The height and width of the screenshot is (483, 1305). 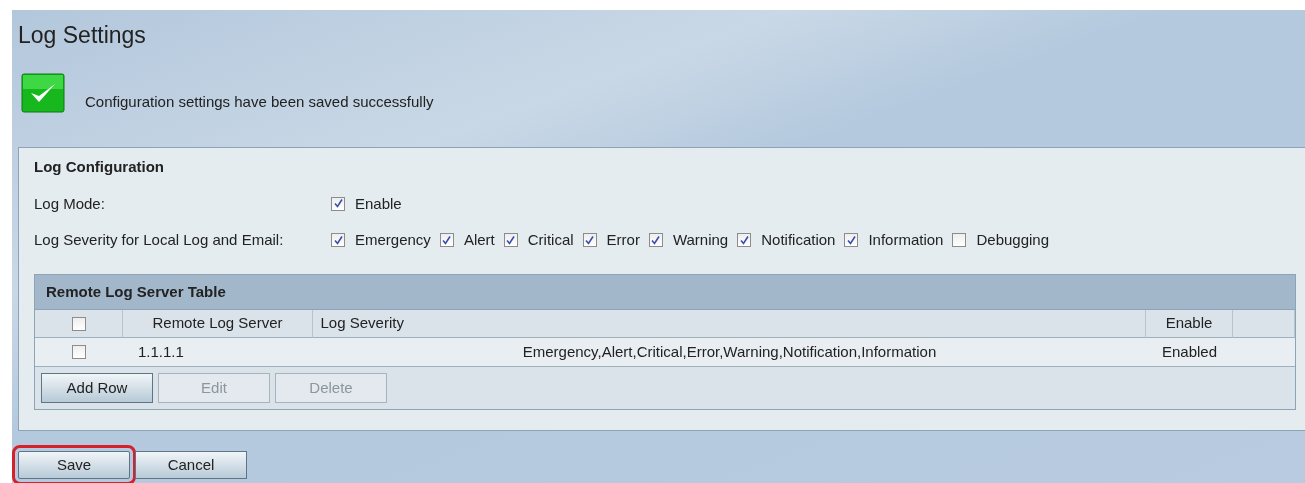 I want to click on field-label: Log Mode:, so click(x=70, y=203).